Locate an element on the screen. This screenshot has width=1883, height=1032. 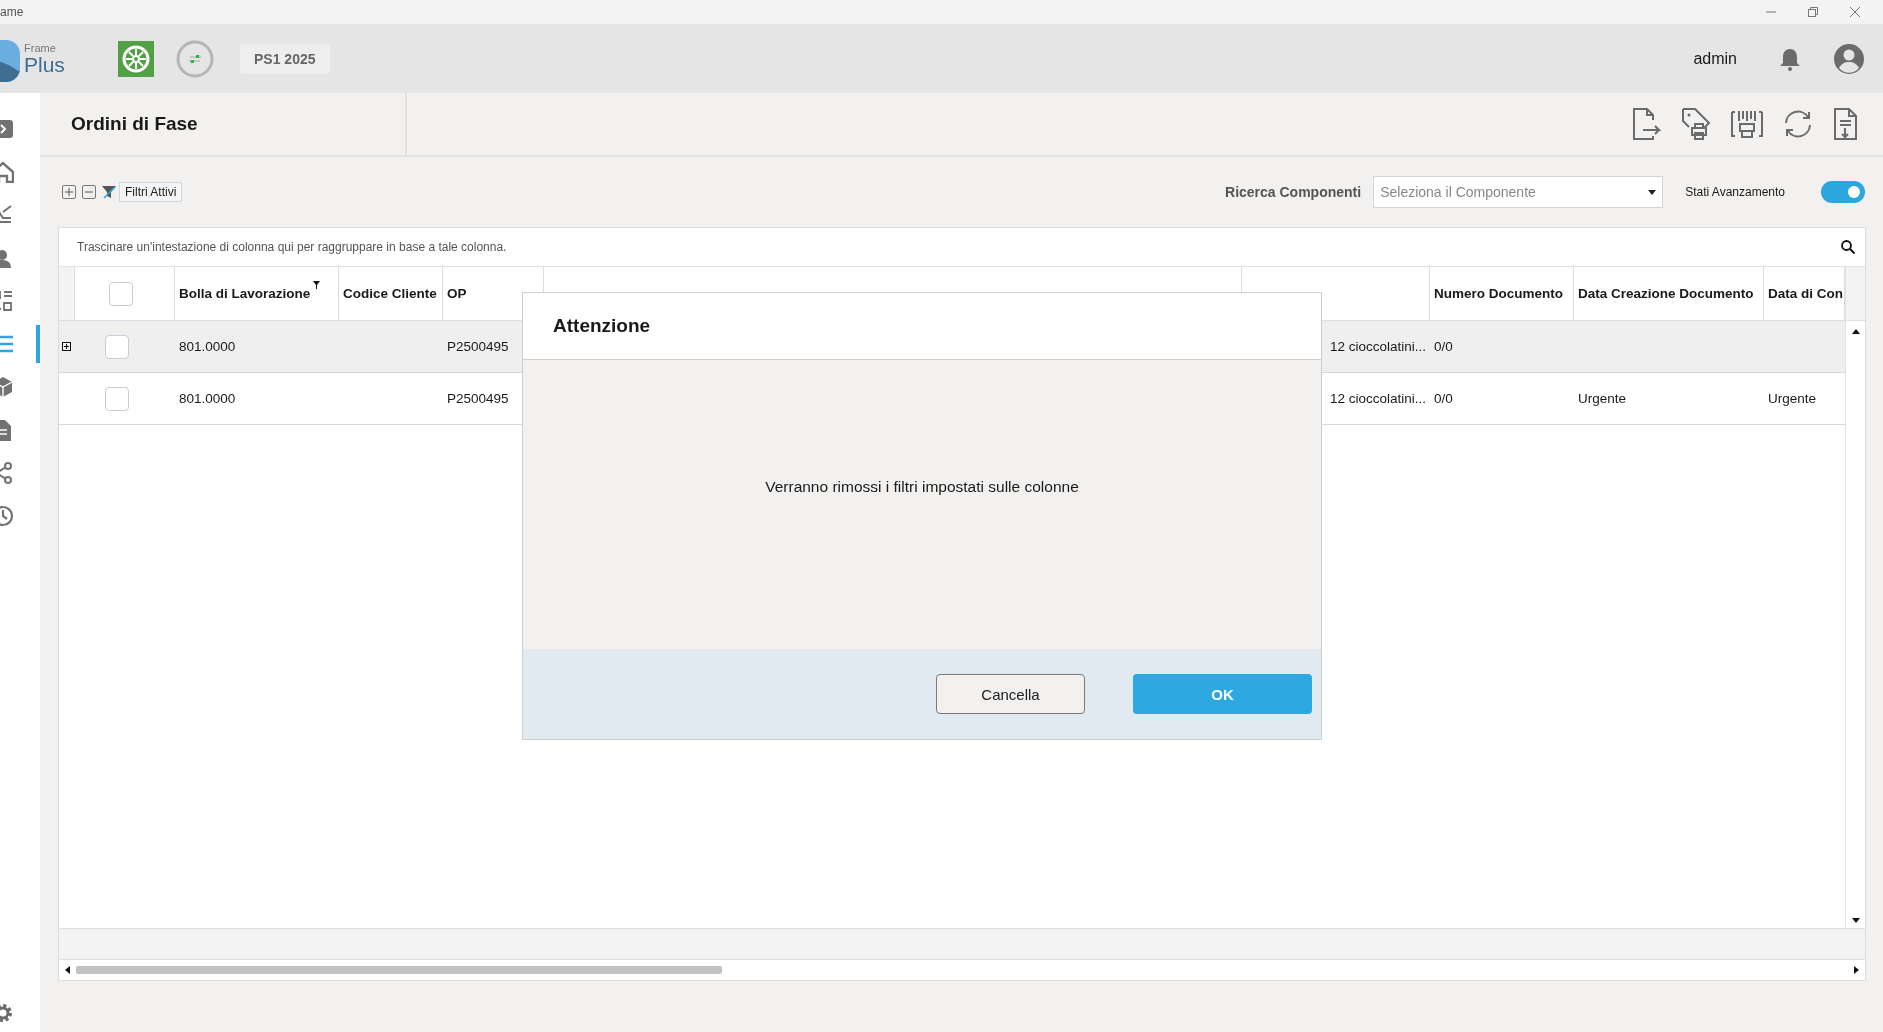
progress-states-label: Stati Avanzamento is located at coordinates (1735, 192).